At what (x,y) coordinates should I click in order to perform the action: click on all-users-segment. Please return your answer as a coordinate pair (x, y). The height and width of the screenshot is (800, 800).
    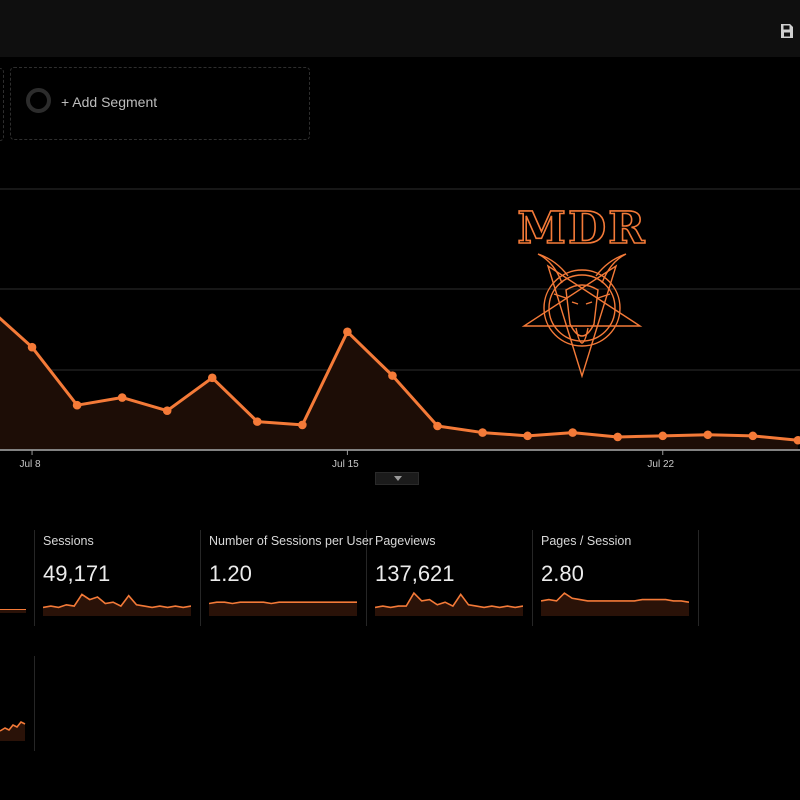
    Looking at the image, I should click on (2, 104).